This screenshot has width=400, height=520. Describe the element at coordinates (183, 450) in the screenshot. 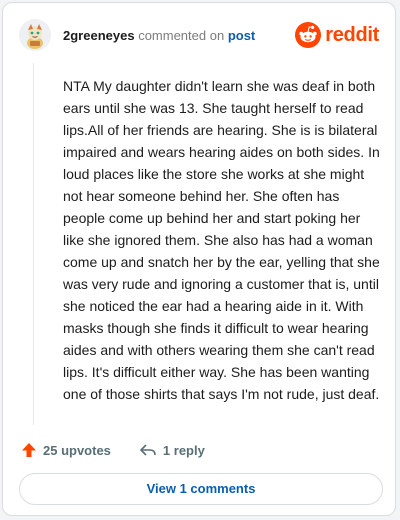

I see `reply-count: 1 reply` at that location.